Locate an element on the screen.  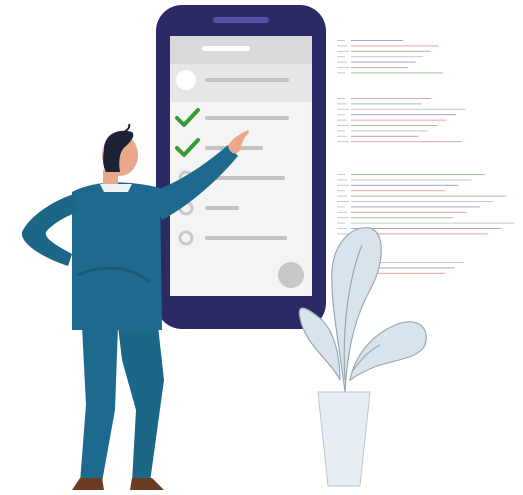
right-shoe is located at coordinates (147, 484).